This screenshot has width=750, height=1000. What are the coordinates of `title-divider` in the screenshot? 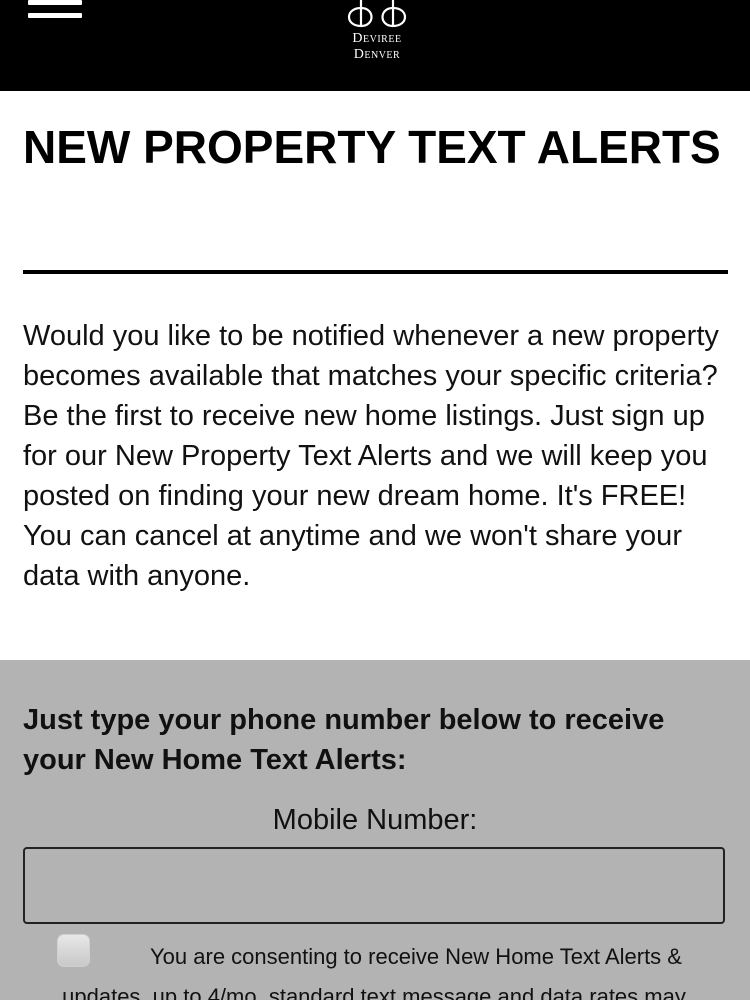 It's located at (375, 272).